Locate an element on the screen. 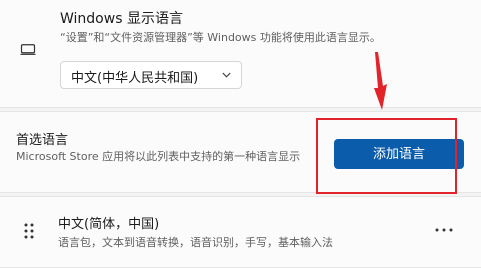 The image size is (481, 268). language-item-features: 语言包，文本到语音转换，语音识别，手写，基本输入法 is located at coordinates (195, 242).